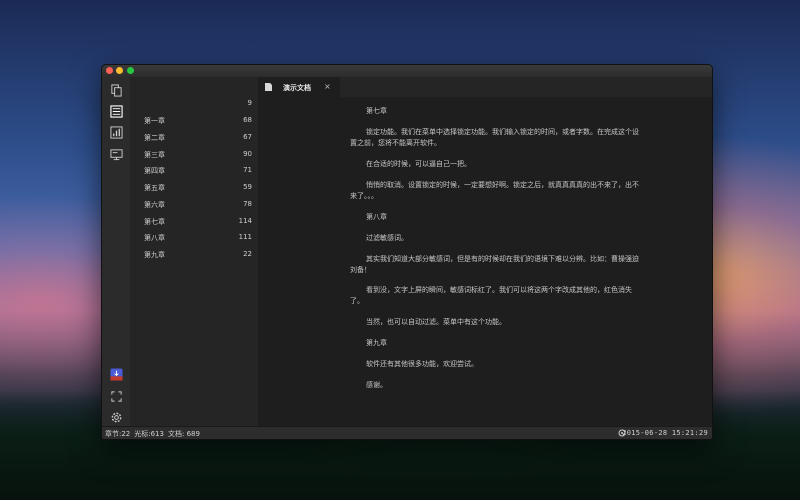 The image size is (800, 500). I want to click on toc-item: 第八章 111, so click(194, 237).